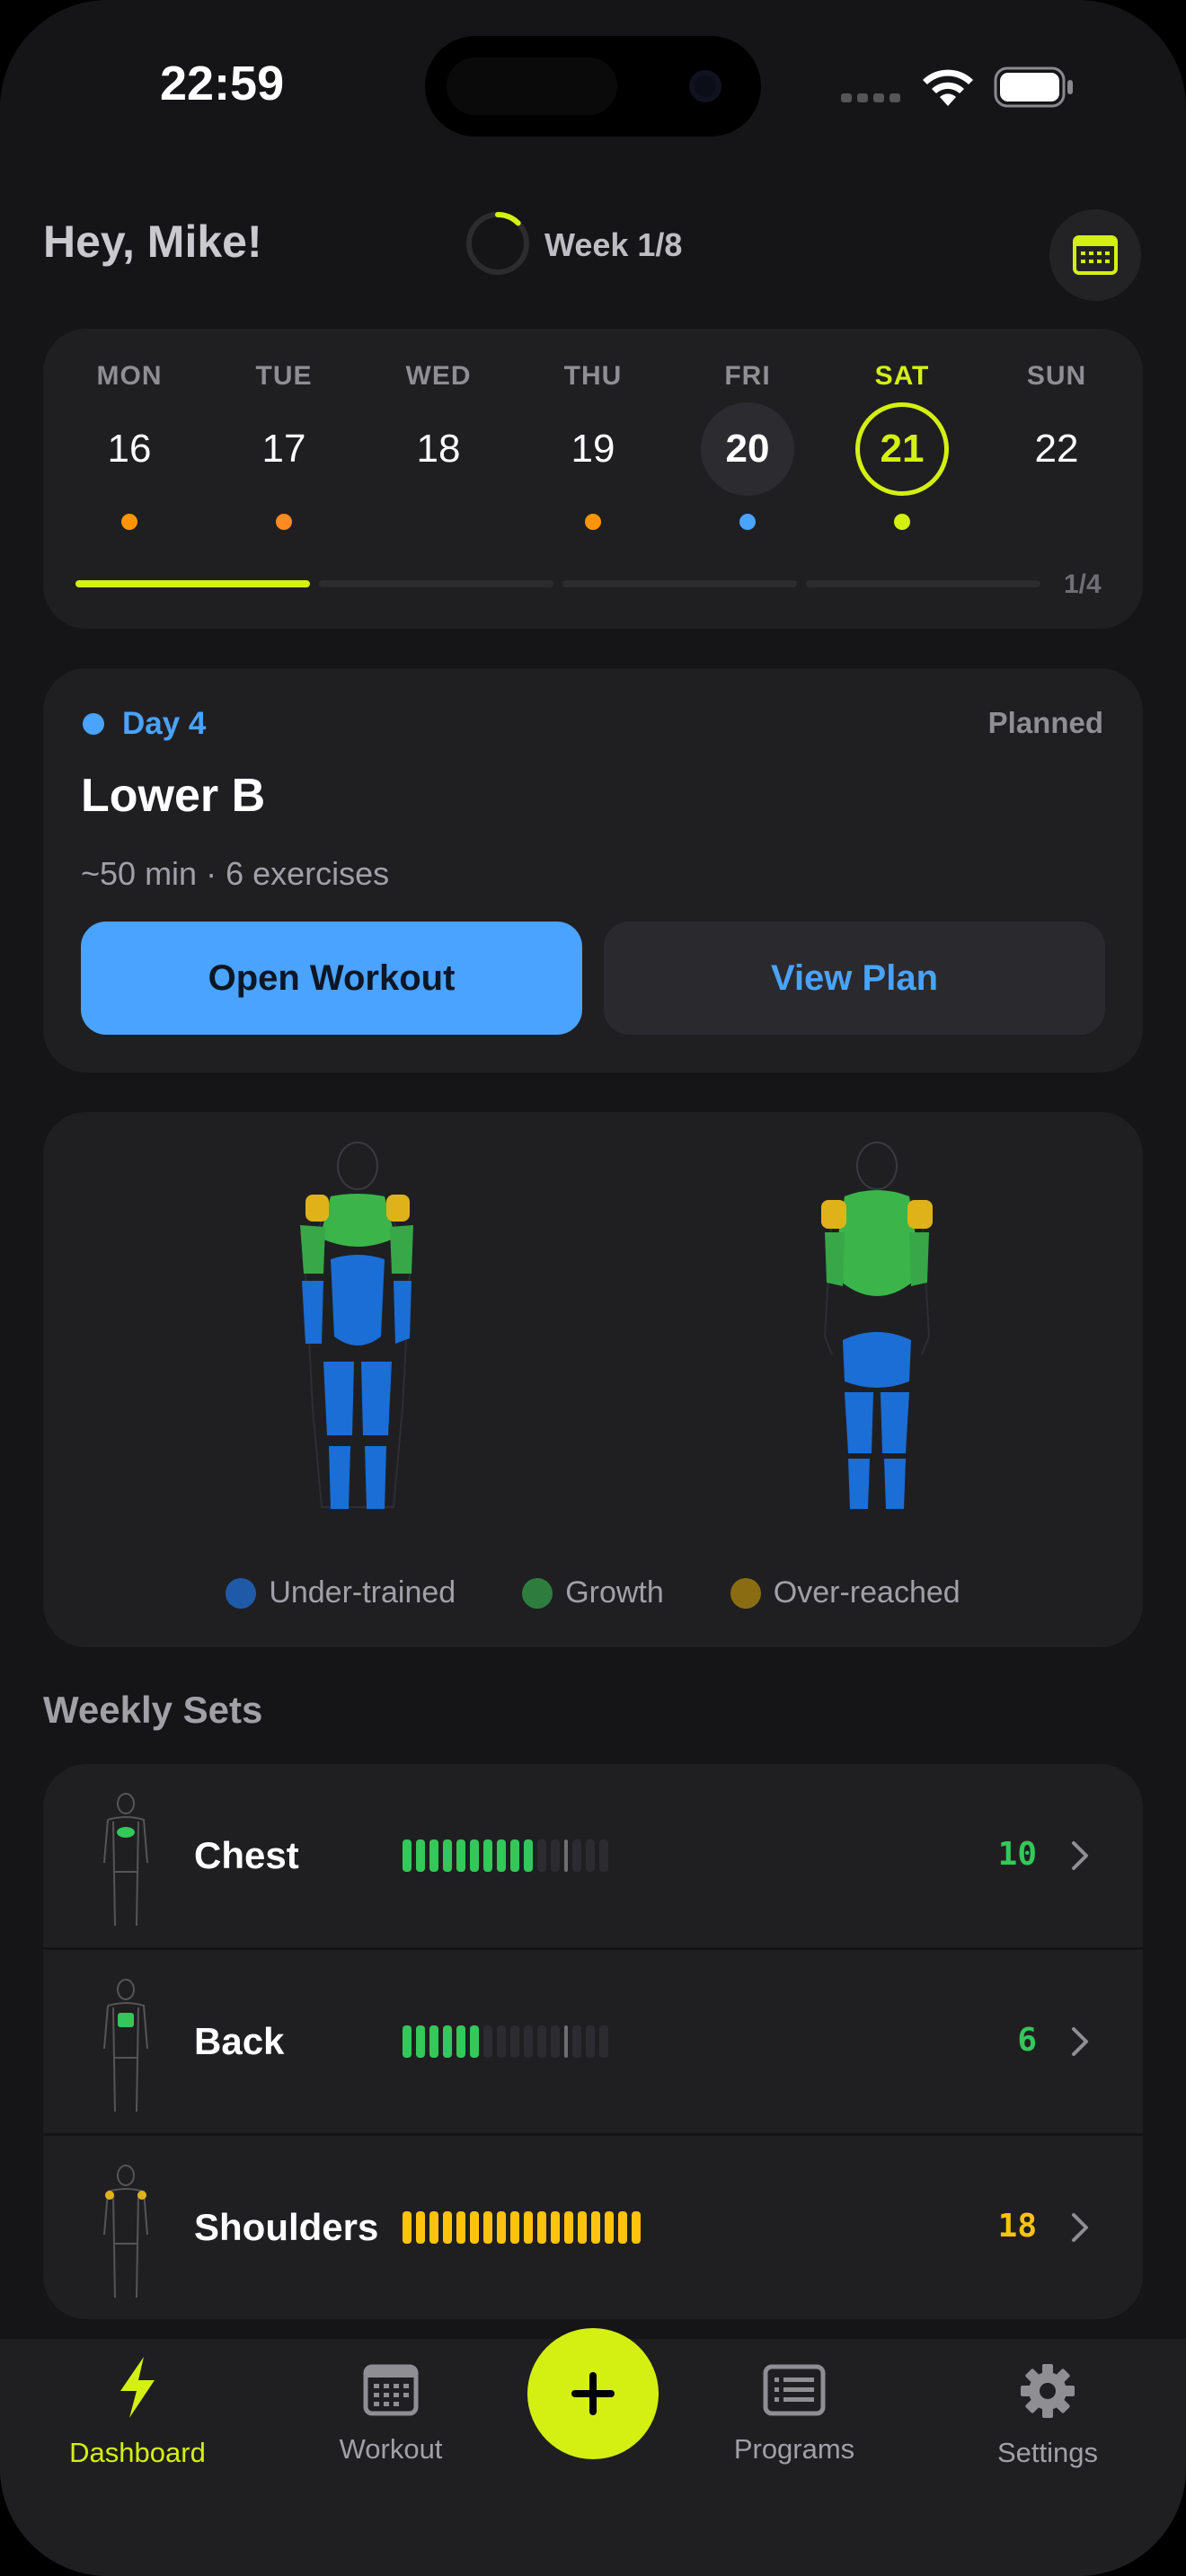 Image resolution: width=1186 pixels, height=2576 pixels. Describe the element at coordinates (239, 2041) in the screenshot. I see `muscle-label: Back` at that location.